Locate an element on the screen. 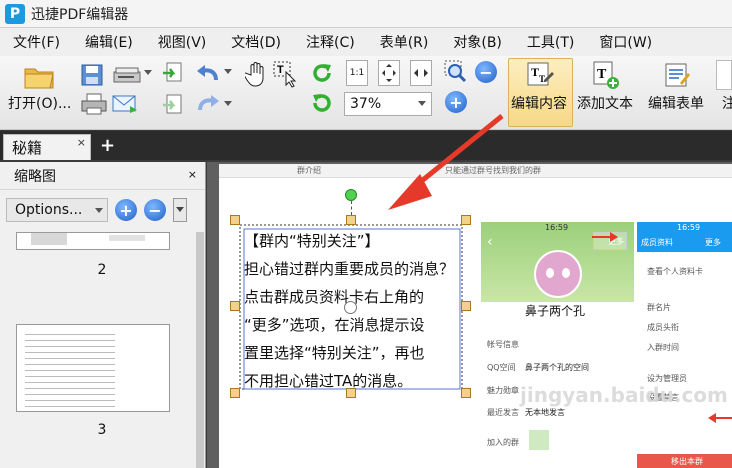 This screenshot has width=732, height=468. print-icon is located at coordinates (94, 104).